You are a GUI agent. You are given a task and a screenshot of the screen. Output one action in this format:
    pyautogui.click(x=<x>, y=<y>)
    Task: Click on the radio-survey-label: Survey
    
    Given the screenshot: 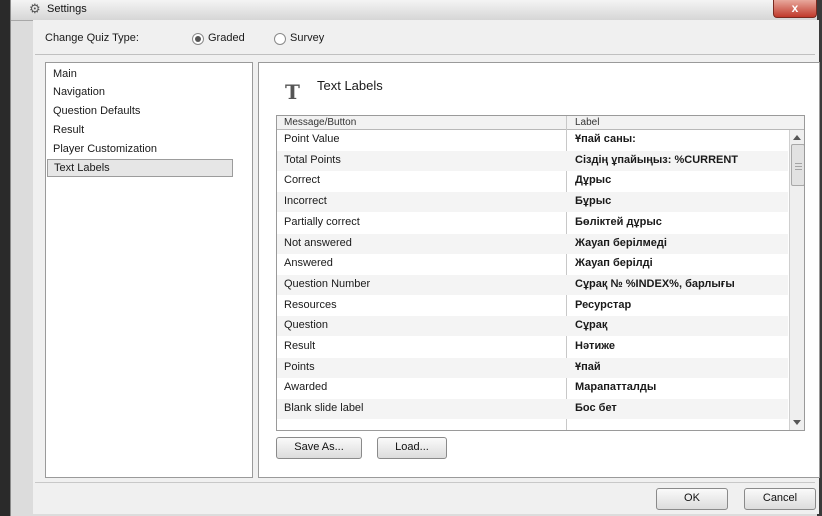 What is the action you would take?
    pyautogui.click(x=307, y=38)
    